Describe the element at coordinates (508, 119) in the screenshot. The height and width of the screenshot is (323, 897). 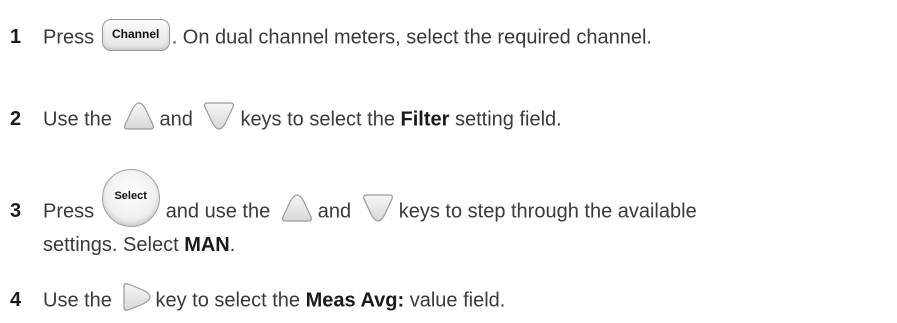
I see `step-text: setting field.` at that location.